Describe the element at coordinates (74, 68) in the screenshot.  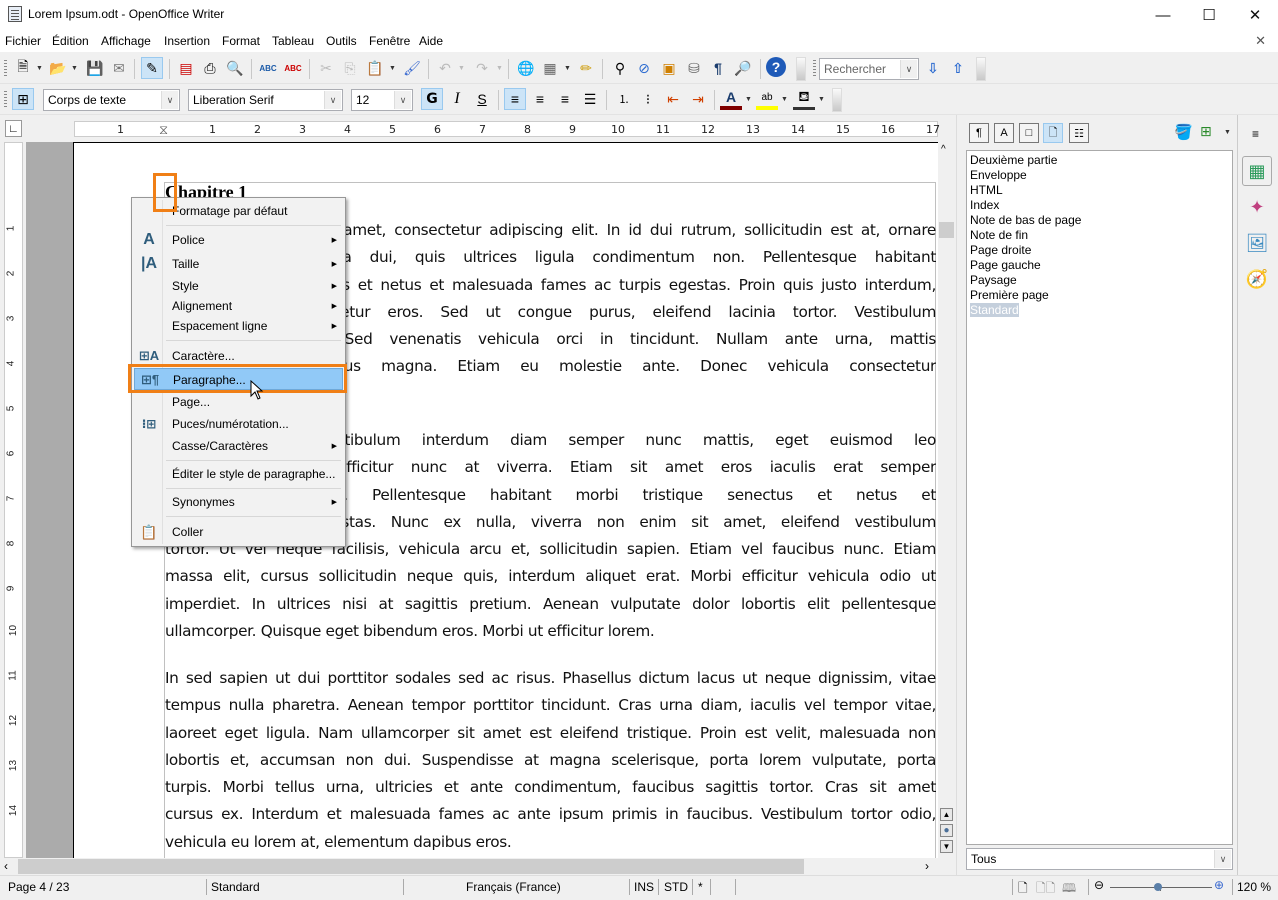
I see `open-dropdown-icon: ▼` at that location.